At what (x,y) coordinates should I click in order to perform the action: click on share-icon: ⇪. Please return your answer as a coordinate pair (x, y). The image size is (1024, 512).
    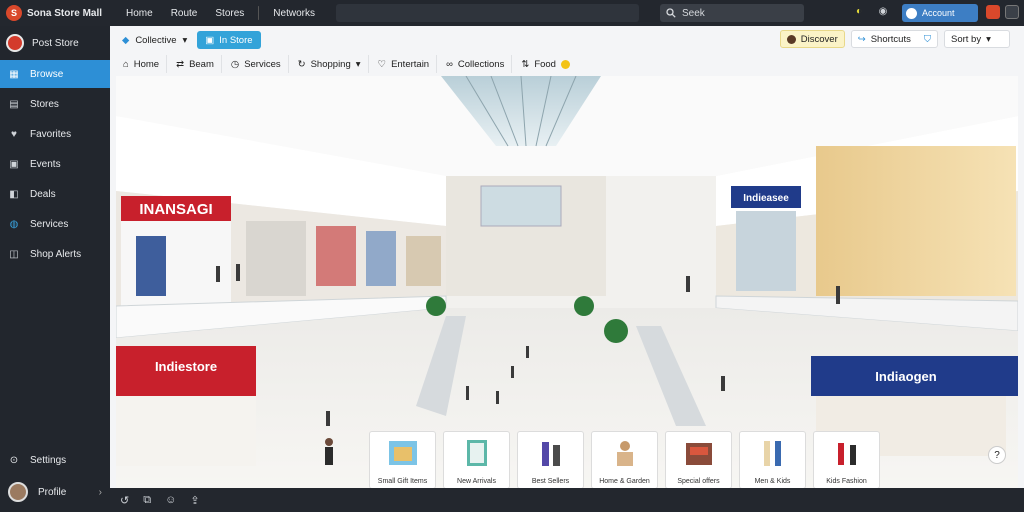
    Looking at the image, I should click on (194, 500).